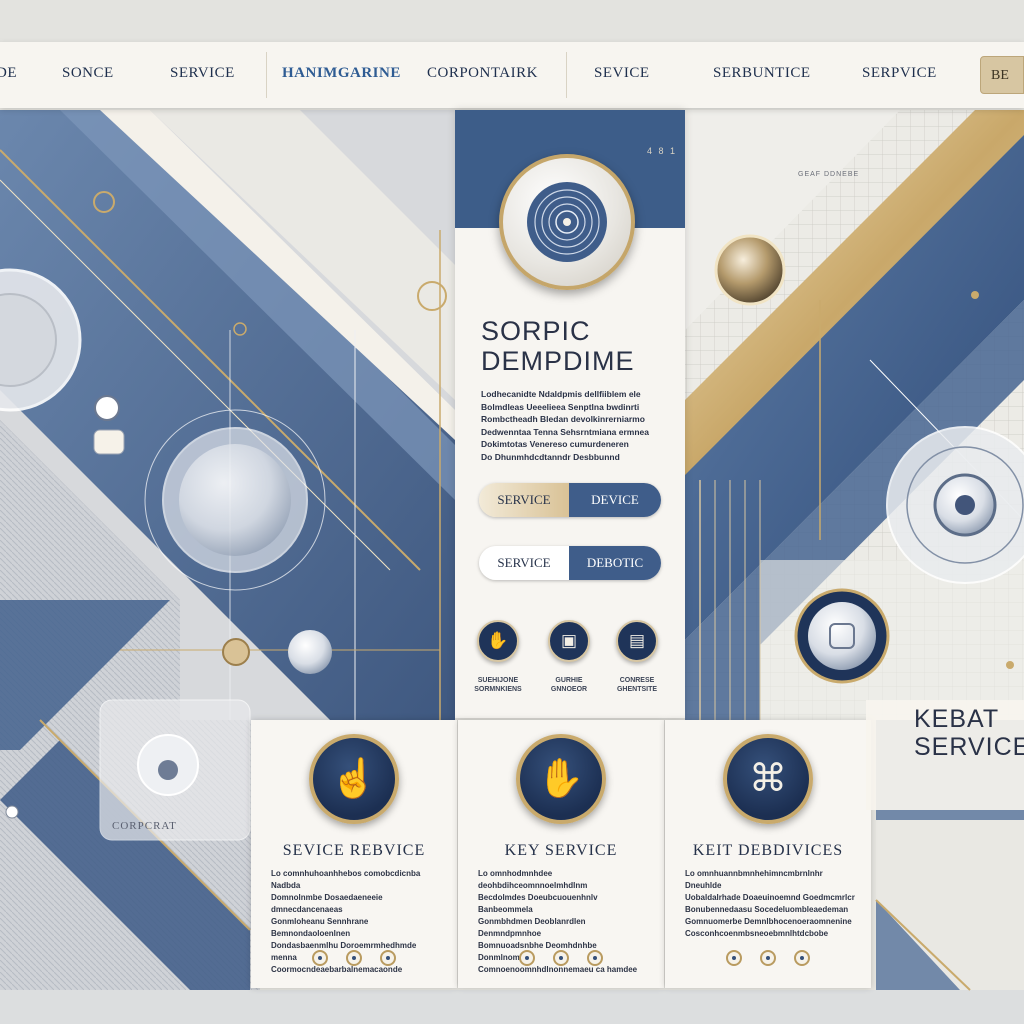  I want to click on corp-label: CORPCRAT, so click(144, 826).